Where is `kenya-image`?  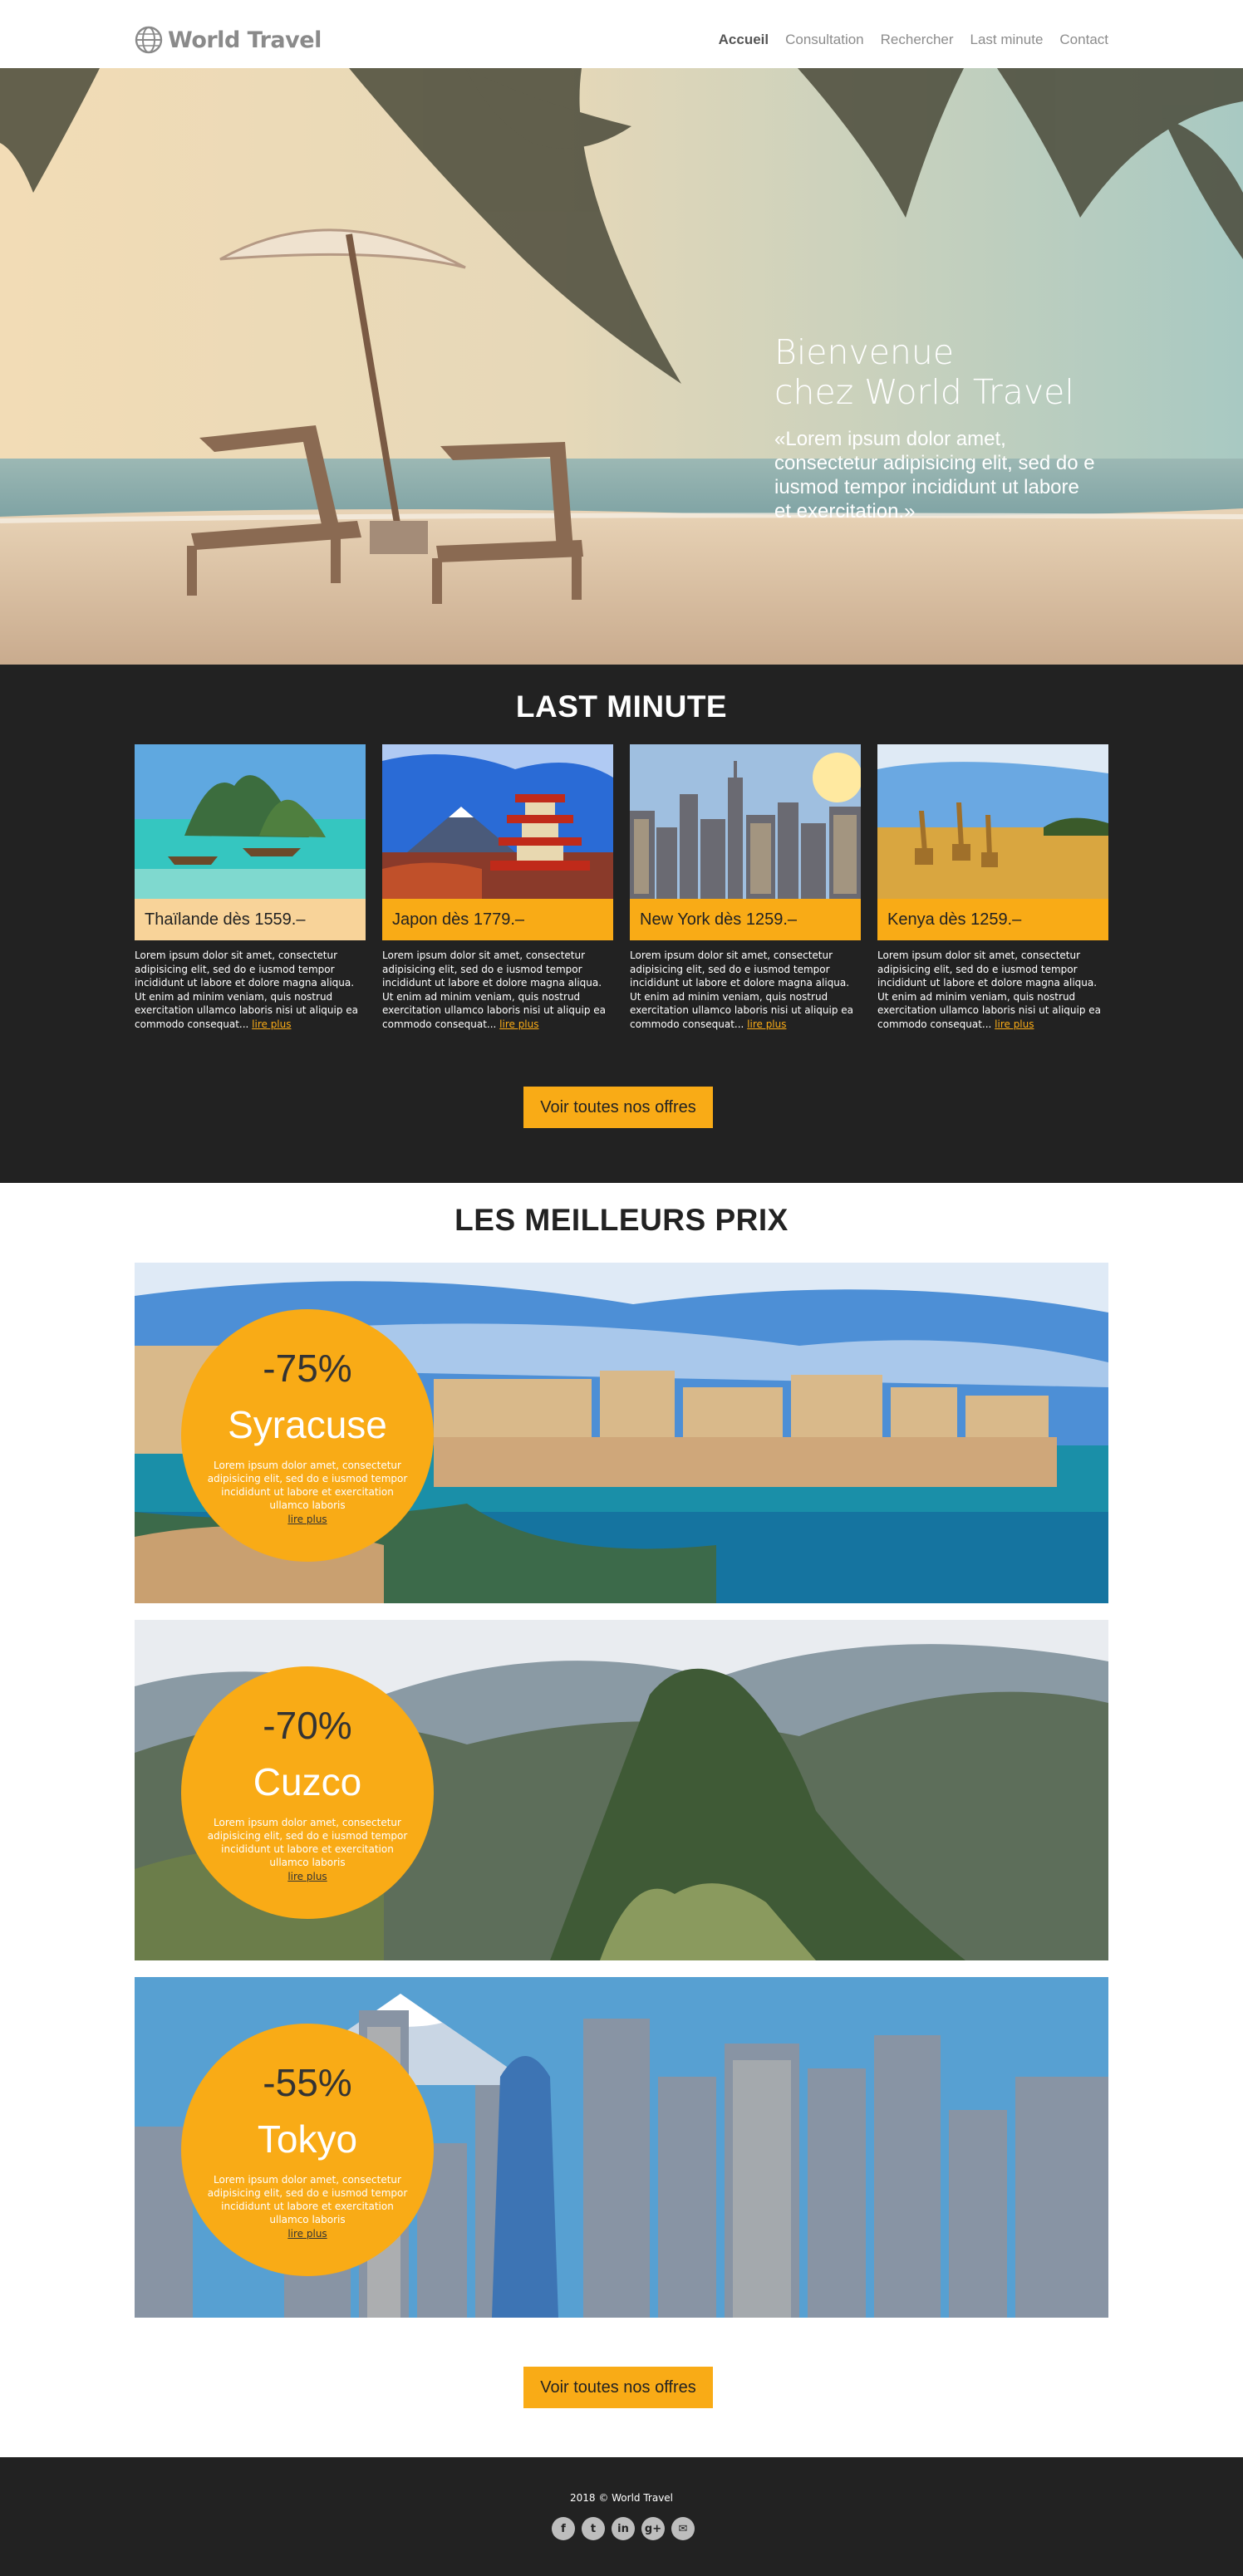
kenya-image is located at coordinates (993, 821).